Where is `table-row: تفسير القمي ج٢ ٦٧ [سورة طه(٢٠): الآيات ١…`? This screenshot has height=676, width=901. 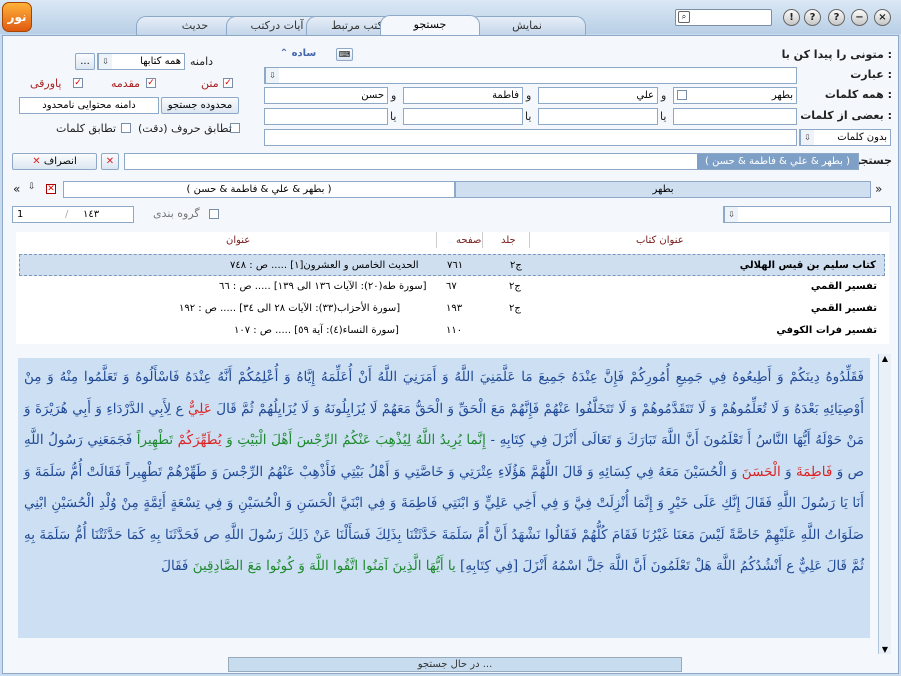 table-row: تفسير القمي ج٢ ٦٧ [سورة طه(٢٠): الآيات ١… is located at coordinates (452, 287).